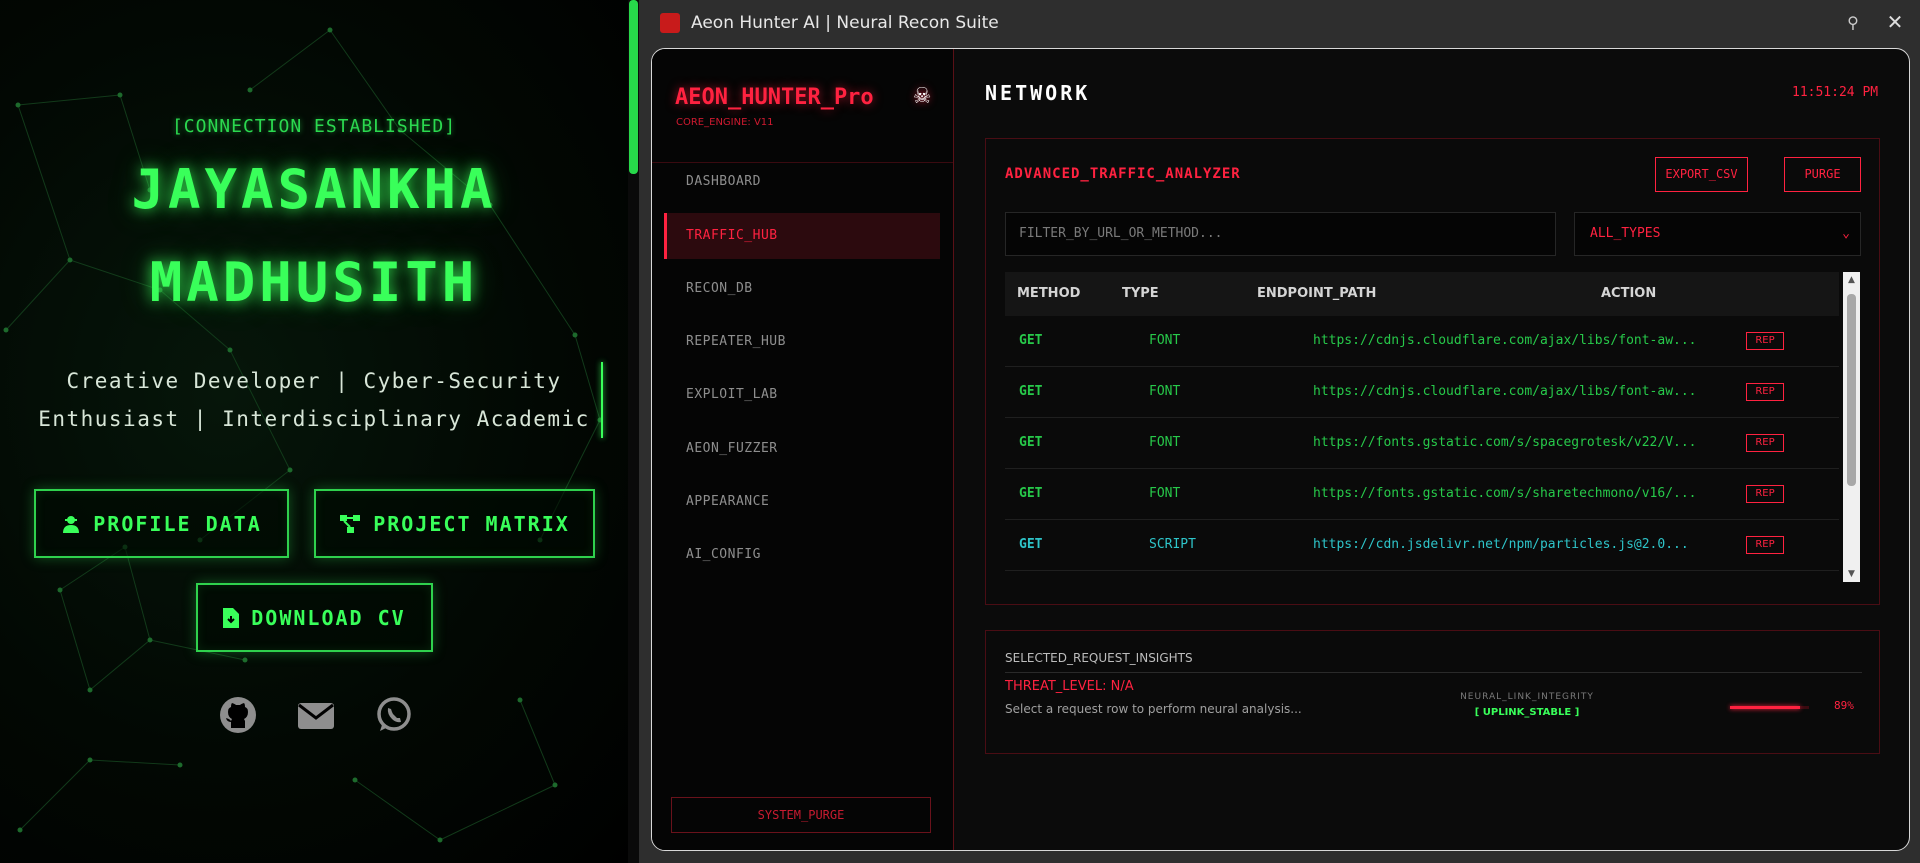  I want to click on project-matrix-button: PROJECT MATRIX, so click(454, 523).